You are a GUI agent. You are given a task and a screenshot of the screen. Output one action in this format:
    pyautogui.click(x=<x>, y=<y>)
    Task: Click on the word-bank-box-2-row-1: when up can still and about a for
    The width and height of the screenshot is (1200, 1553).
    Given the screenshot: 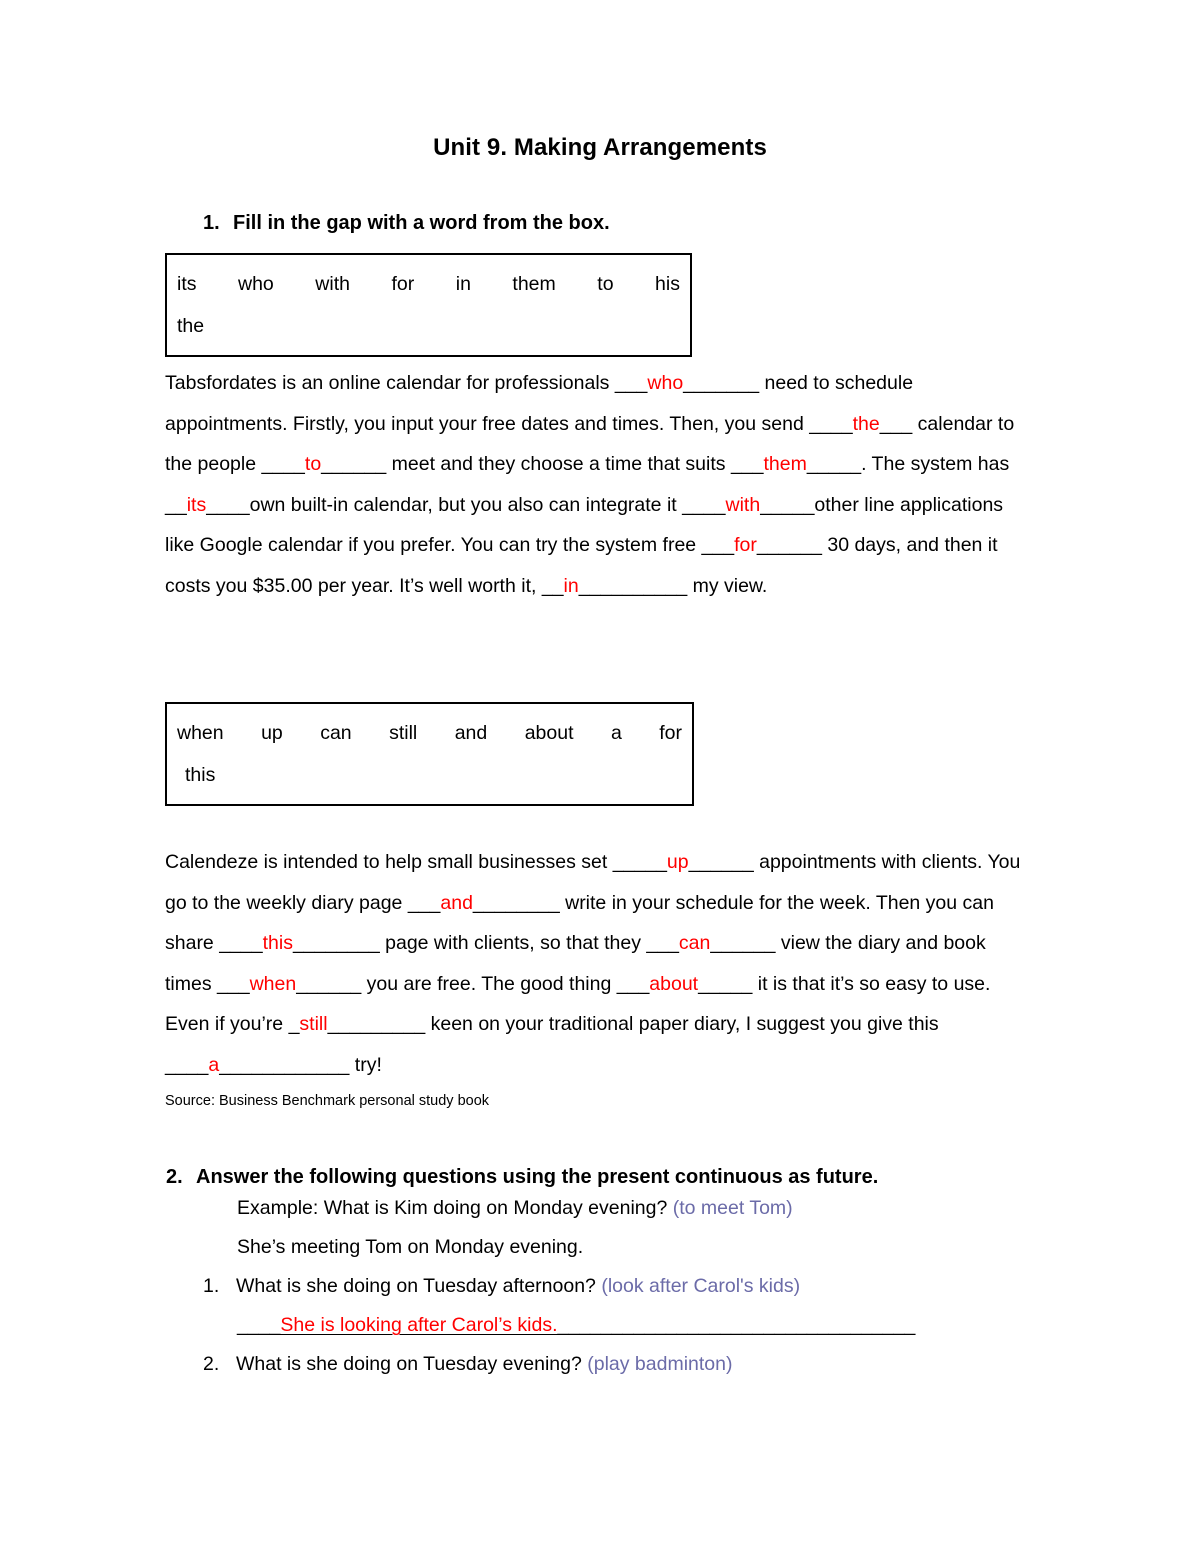 What is the action you would take?
    pyautogui.click(x=456, y=733)
    